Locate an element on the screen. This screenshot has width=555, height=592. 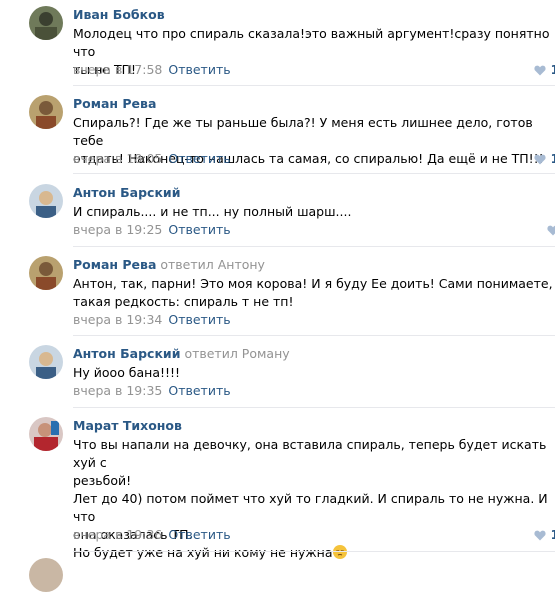
like-button is located at coordinates (551, 230).